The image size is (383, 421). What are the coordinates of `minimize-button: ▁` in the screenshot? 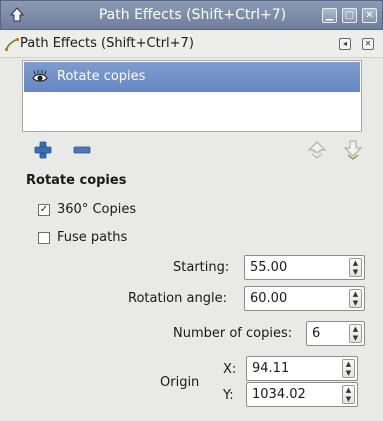 It's located at (329, 15).